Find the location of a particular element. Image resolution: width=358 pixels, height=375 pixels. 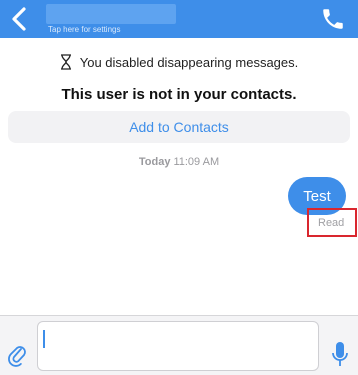

not-in-contacts-text: This user is not in your contacts. is located at coordinates (179, 94).